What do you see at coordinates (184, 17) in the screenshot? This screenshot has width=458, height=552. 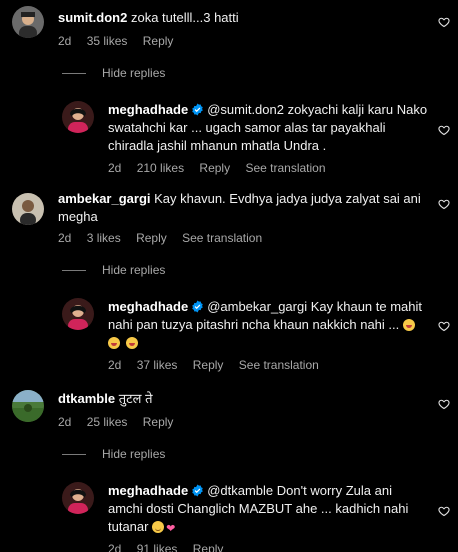 I see `comment-text: zoka tutelll...3 hatti` at bounding box center [184, 17].